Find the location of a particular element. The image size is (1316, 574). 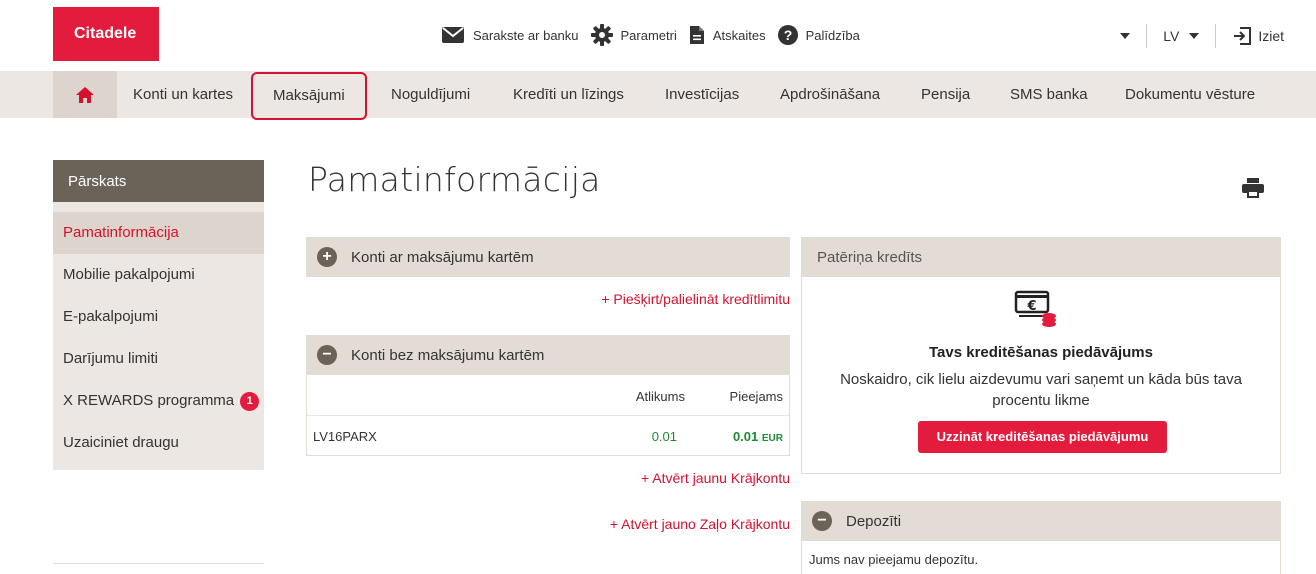

column-header-balance: Atlikums is located at coordinates (660, 396).